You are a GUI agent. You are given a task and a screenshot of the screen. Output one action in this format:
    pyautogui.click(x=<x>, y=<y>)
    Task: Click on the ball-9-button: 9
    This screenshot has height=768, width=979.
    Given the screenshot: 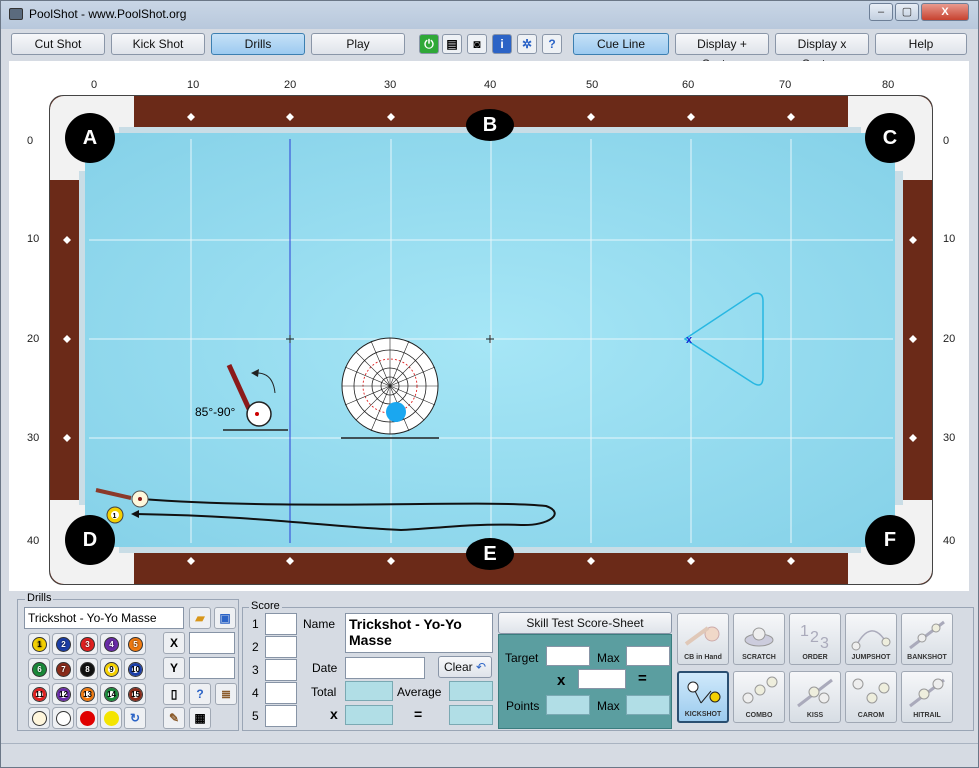 What is the action you would take?
    pyautogui.click(x=111, y=669)
    